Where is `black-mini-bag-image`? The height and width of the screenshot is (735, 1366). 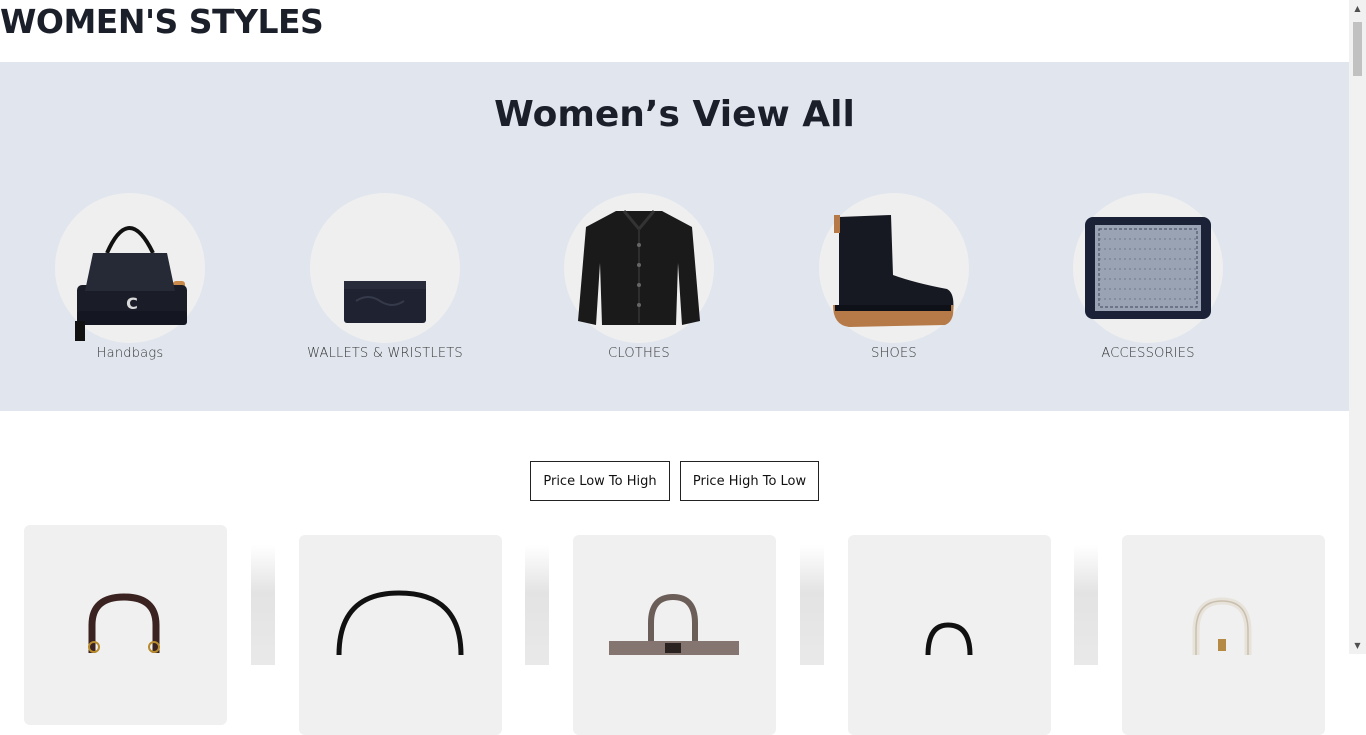 black-mini-bag-image is located at coordinates (949, 639).